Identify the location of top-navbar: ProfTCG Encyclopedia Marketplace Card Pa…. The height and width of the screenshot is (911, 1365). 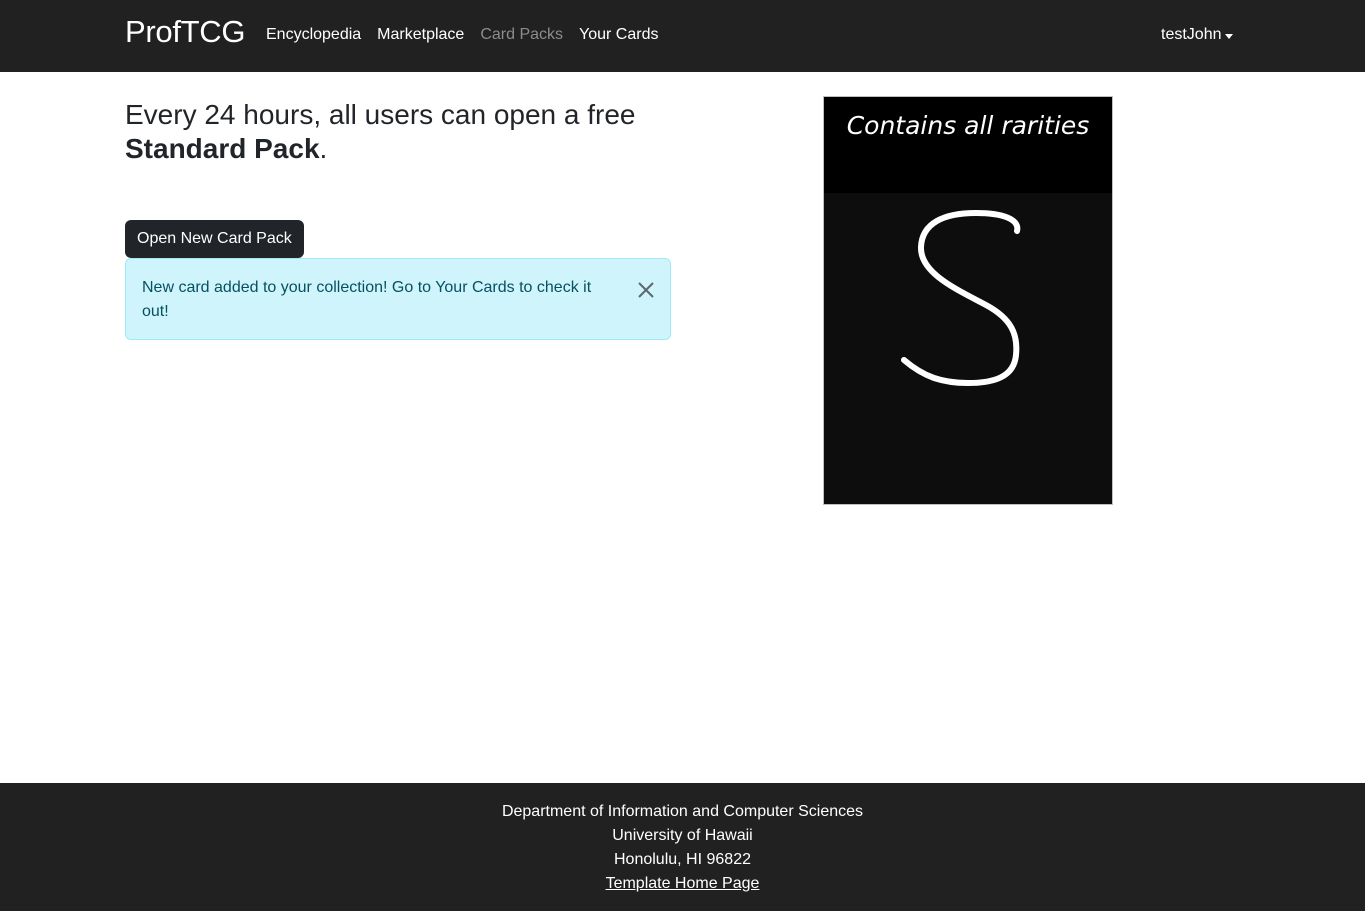
(682, 36).